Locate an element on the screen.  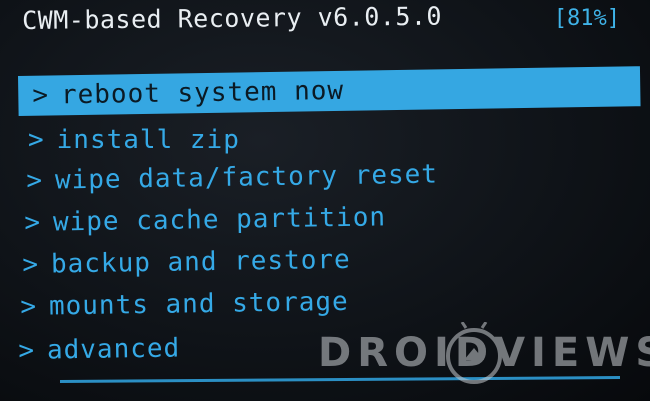
menu-item-label: mounts and storage is located at coordinates (198, 304).